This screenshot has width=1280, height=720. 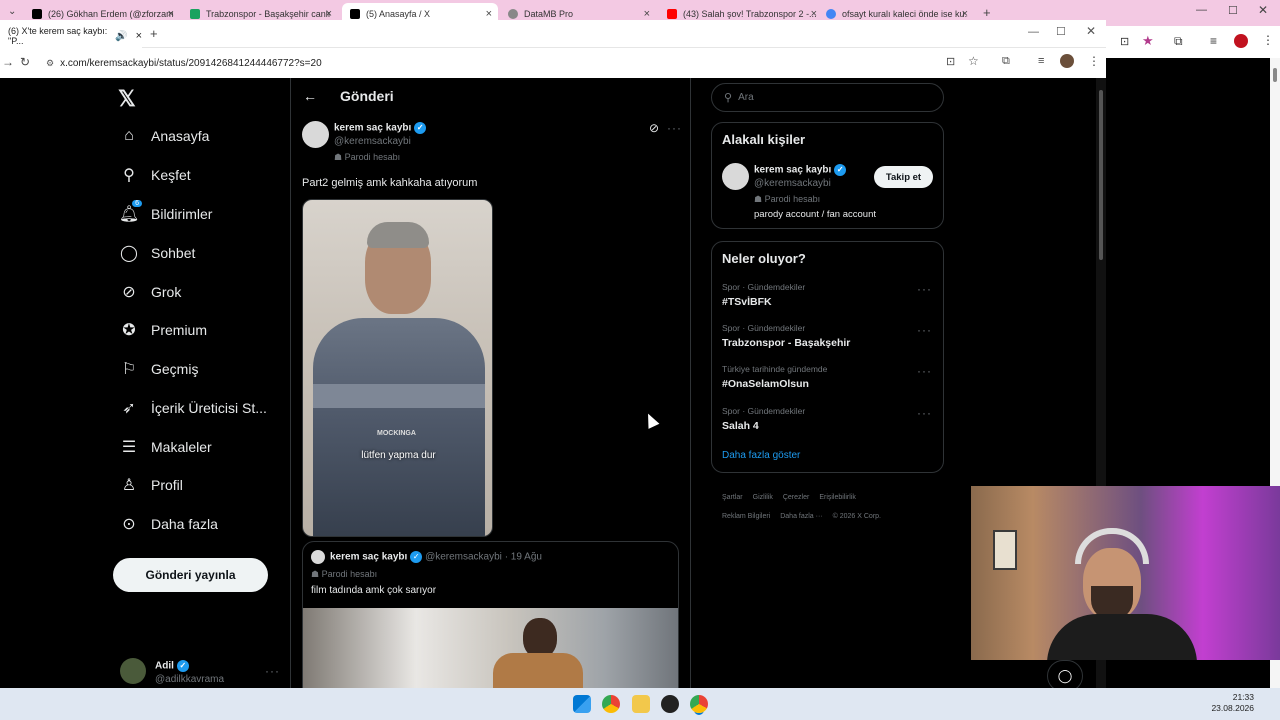 What do you see at coordinates (746, 516) in the screenshot?
I see `footer-link: Reklam Bilgileri` at bounding box center [746, 516].